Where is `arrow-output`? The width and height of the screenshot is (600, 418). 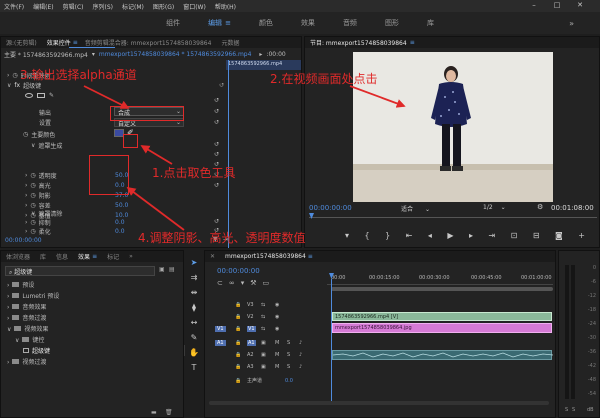
arrow-output is located at coordinates (106, 97).